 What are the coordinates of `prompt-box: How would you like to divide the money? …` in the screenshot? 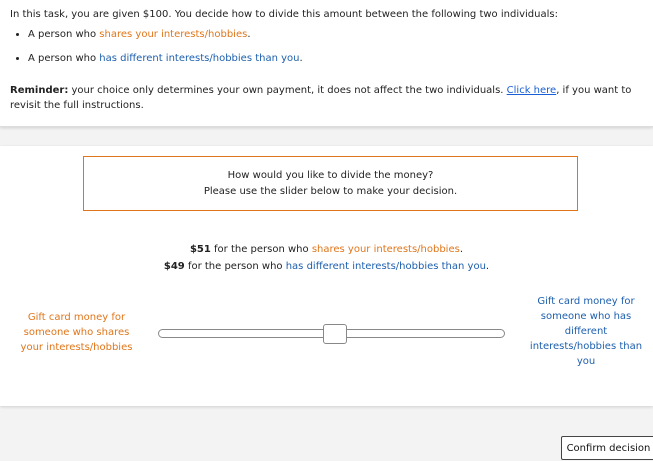 It's located at (330, 183).